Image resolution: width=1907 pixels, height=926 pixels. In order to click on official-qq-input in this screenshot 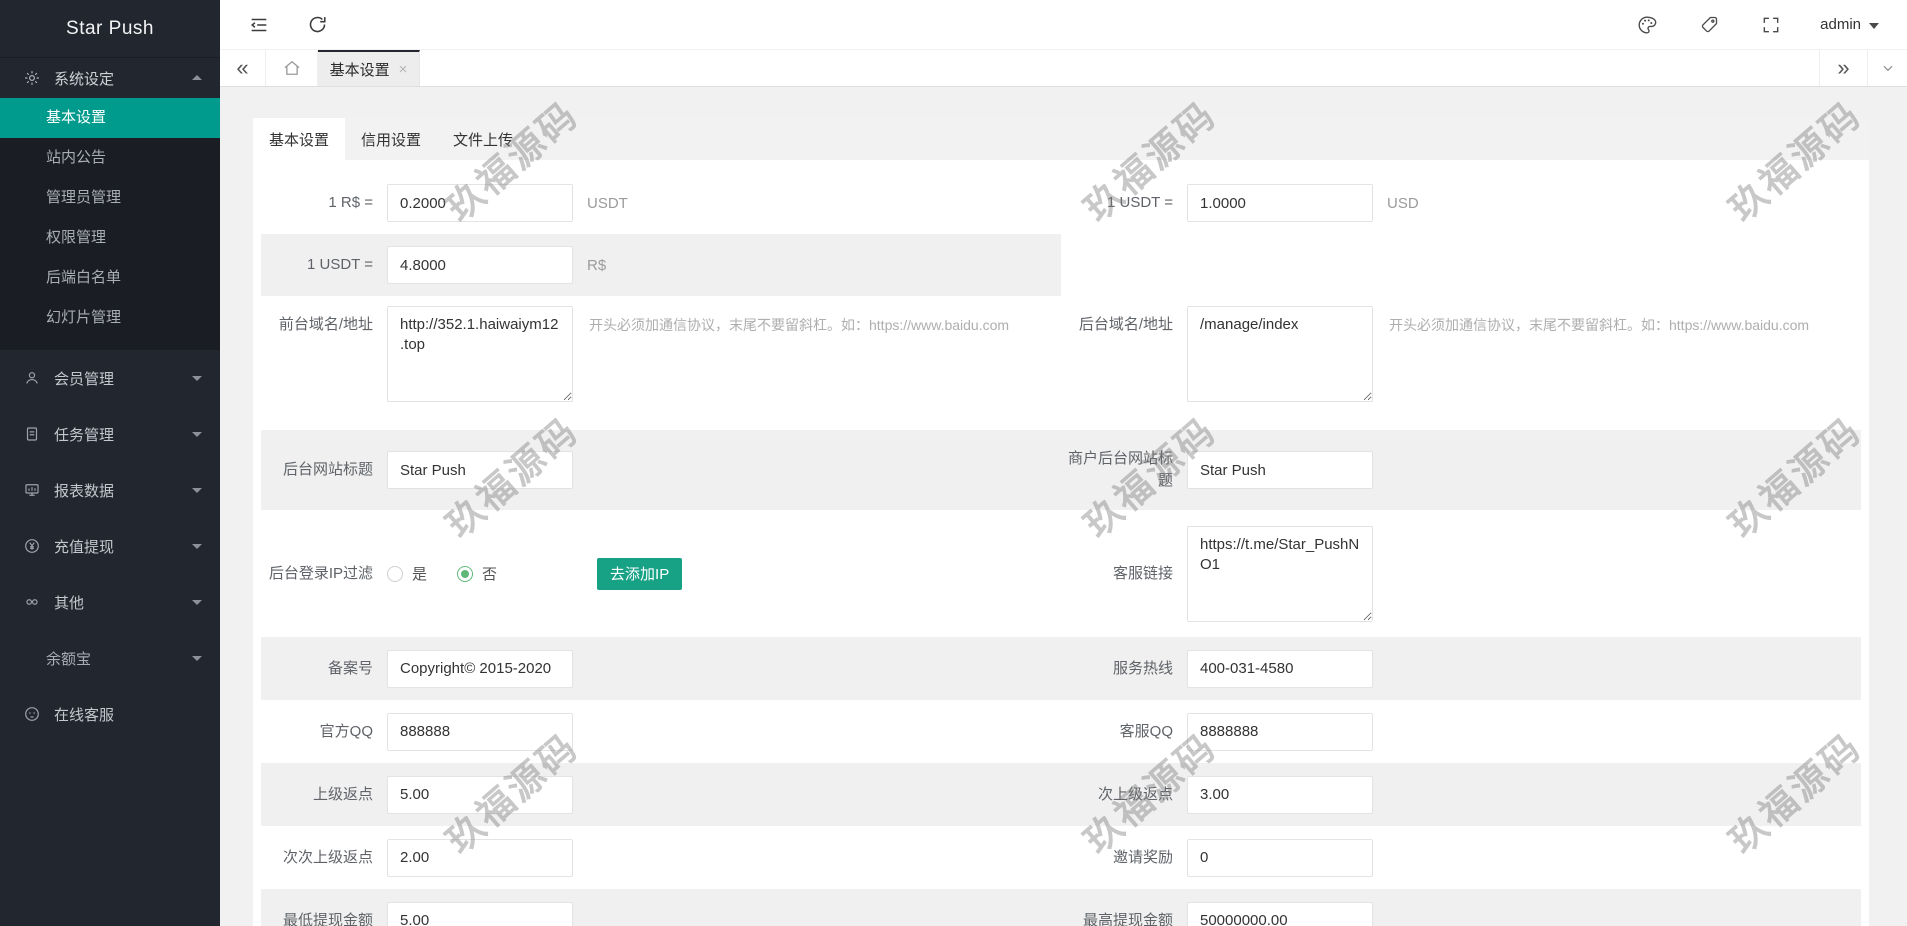, I will do `click(480, 731)`.